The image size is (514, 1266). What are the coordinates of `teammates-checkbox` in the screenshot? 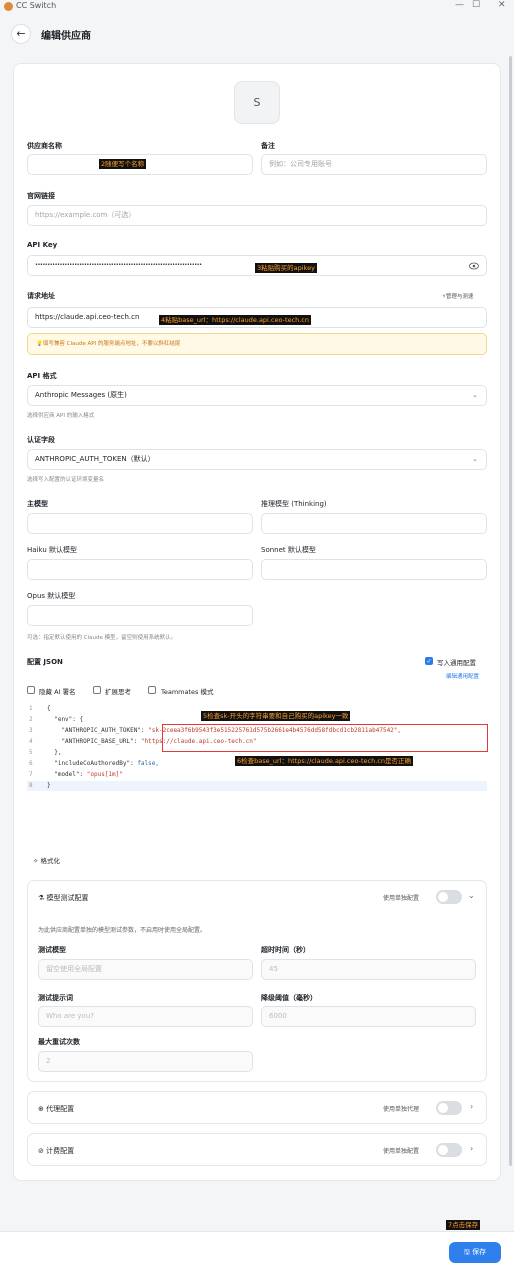 It's located at (152, 690).